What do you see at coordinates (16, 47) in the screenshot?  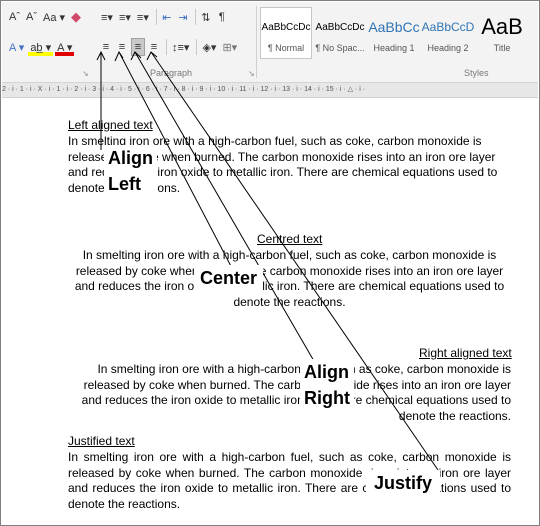 I see `text-effects-button: A ▾` at bounding box center [16, 47].